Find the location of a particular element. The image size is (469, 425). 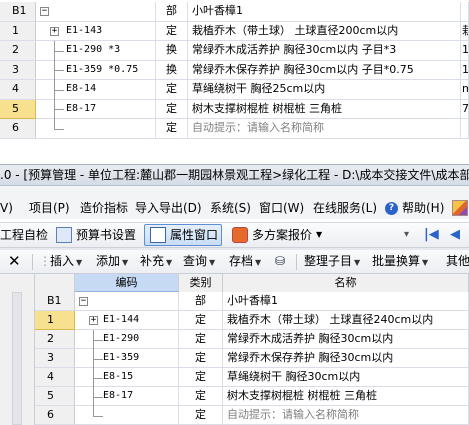

insert-button: 插入 ▼ is located at coordinates (66, 262).